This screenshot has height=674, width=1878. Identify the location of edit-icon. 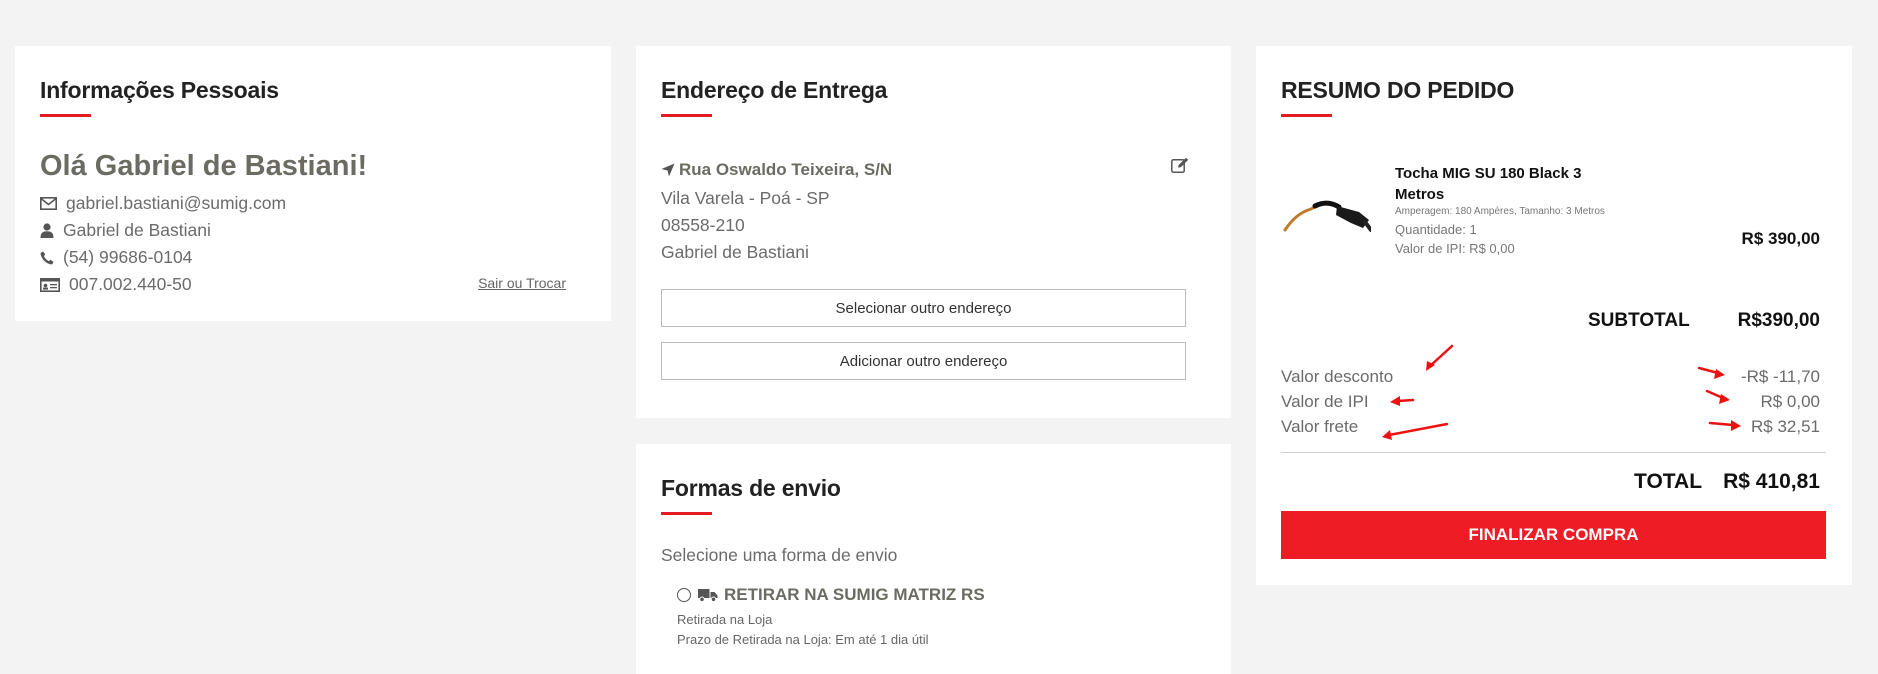
(1180, 167).